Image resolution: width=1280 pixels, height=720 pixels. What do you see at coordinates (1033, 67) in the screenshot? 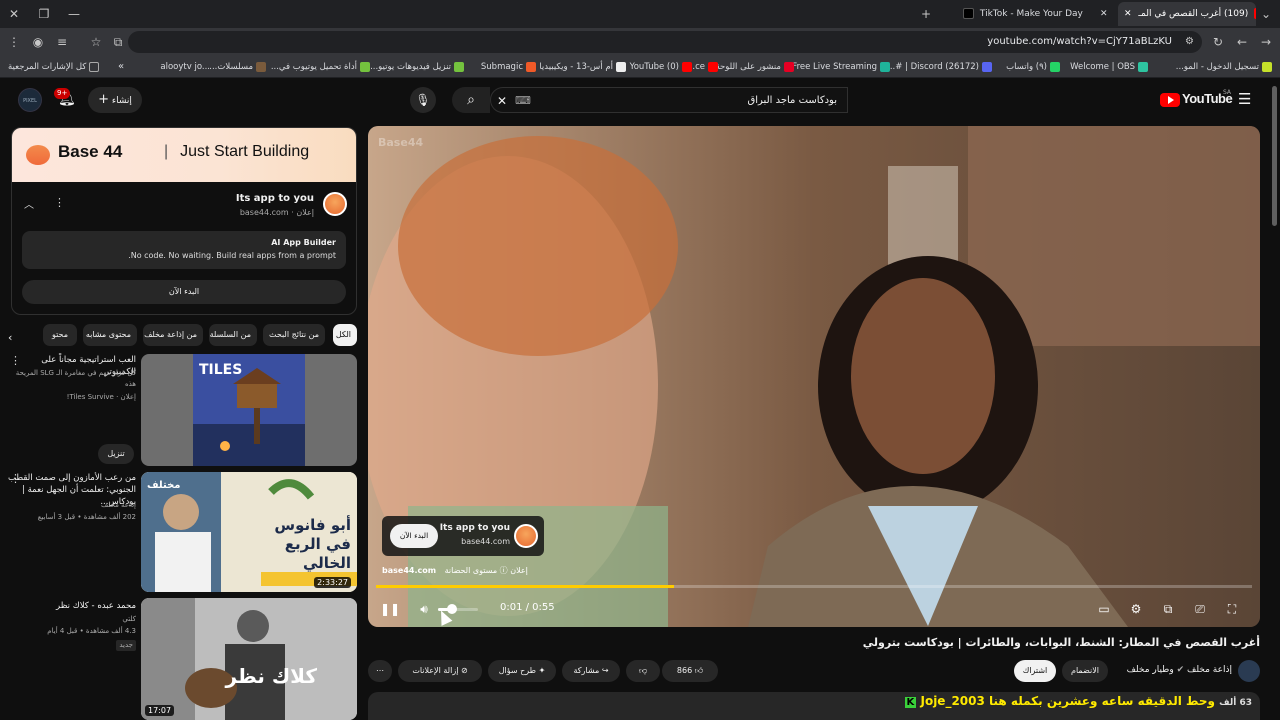
I see `bookmark-item: (٩) واتساب` at bounding box center [1033, 67].